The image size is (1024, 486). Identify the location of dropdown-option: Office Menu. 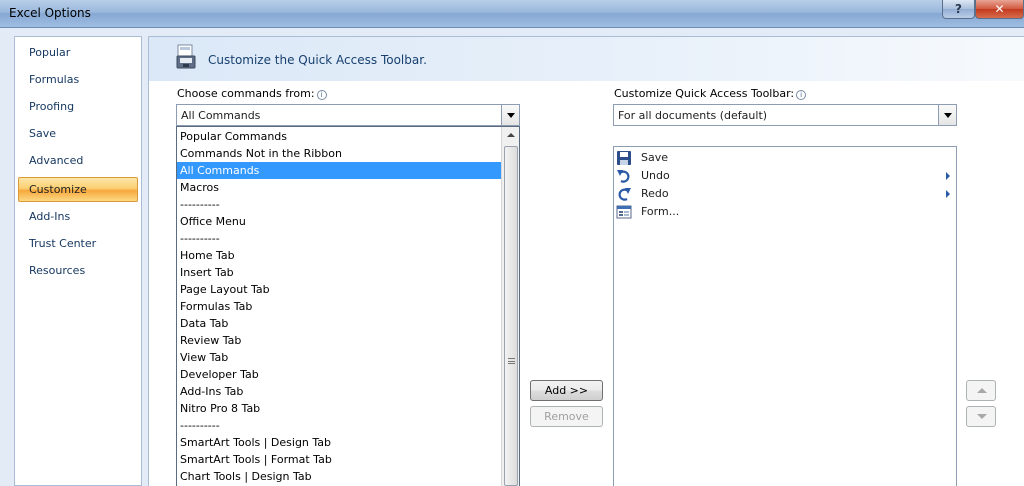
(339, 221).